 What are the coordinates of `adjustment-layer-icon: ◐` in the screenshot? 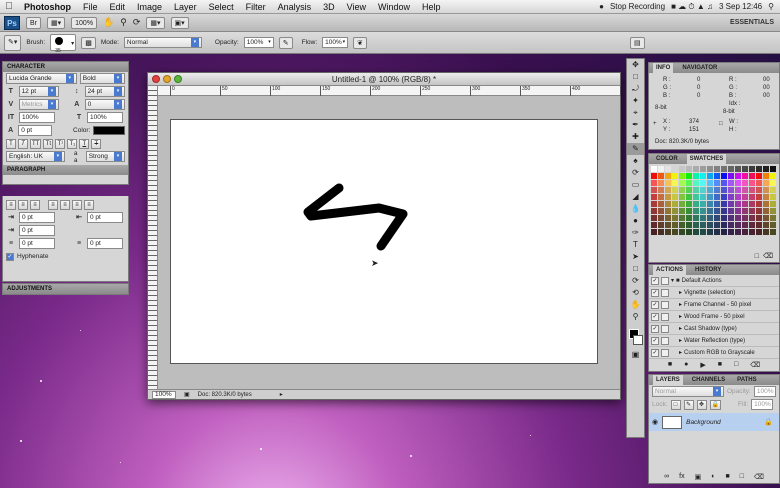 It's located at (713, 477).